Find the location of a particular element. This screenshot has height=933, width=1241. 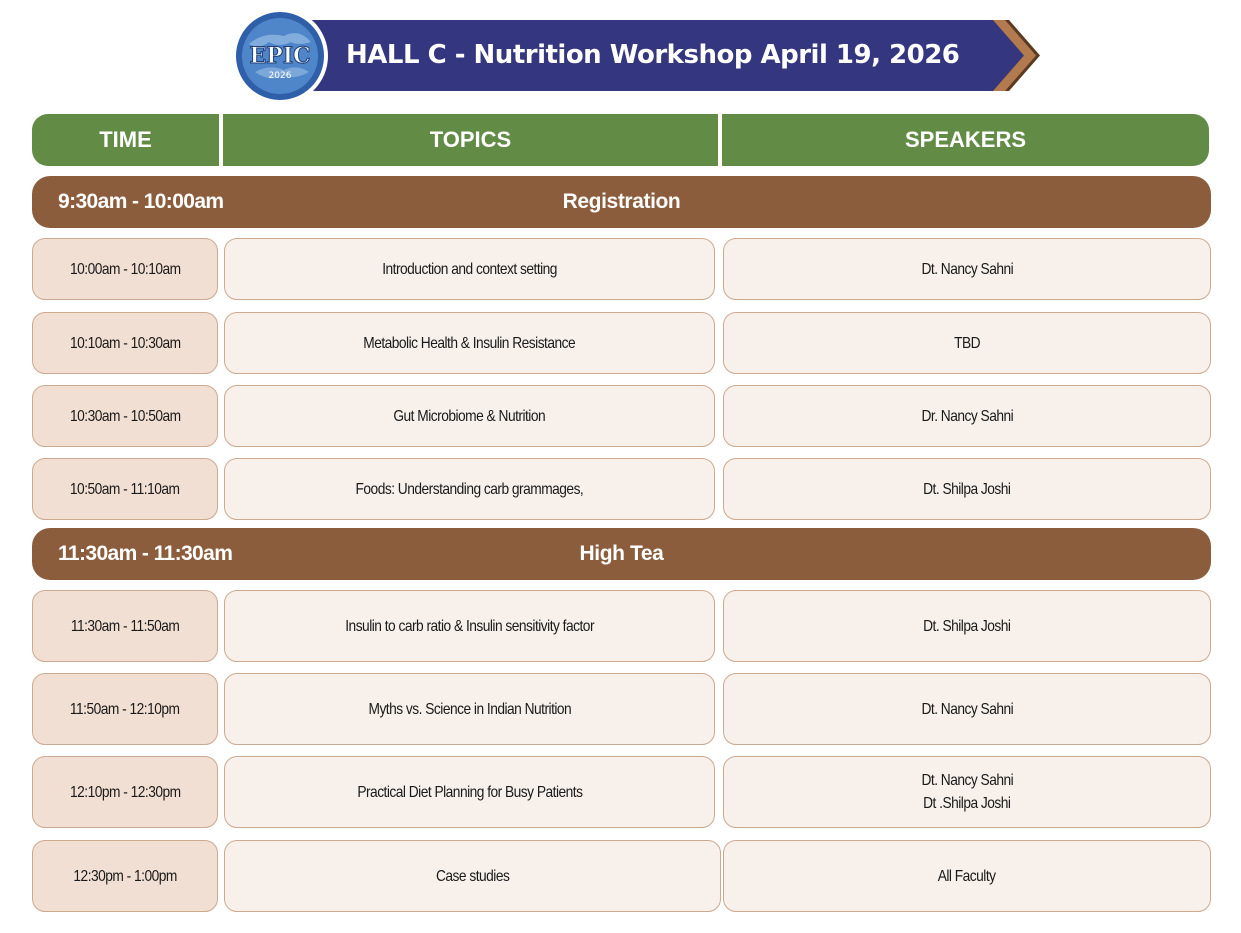

session-time: 10:10am - 10:30am is located at coordinates (125, 343).